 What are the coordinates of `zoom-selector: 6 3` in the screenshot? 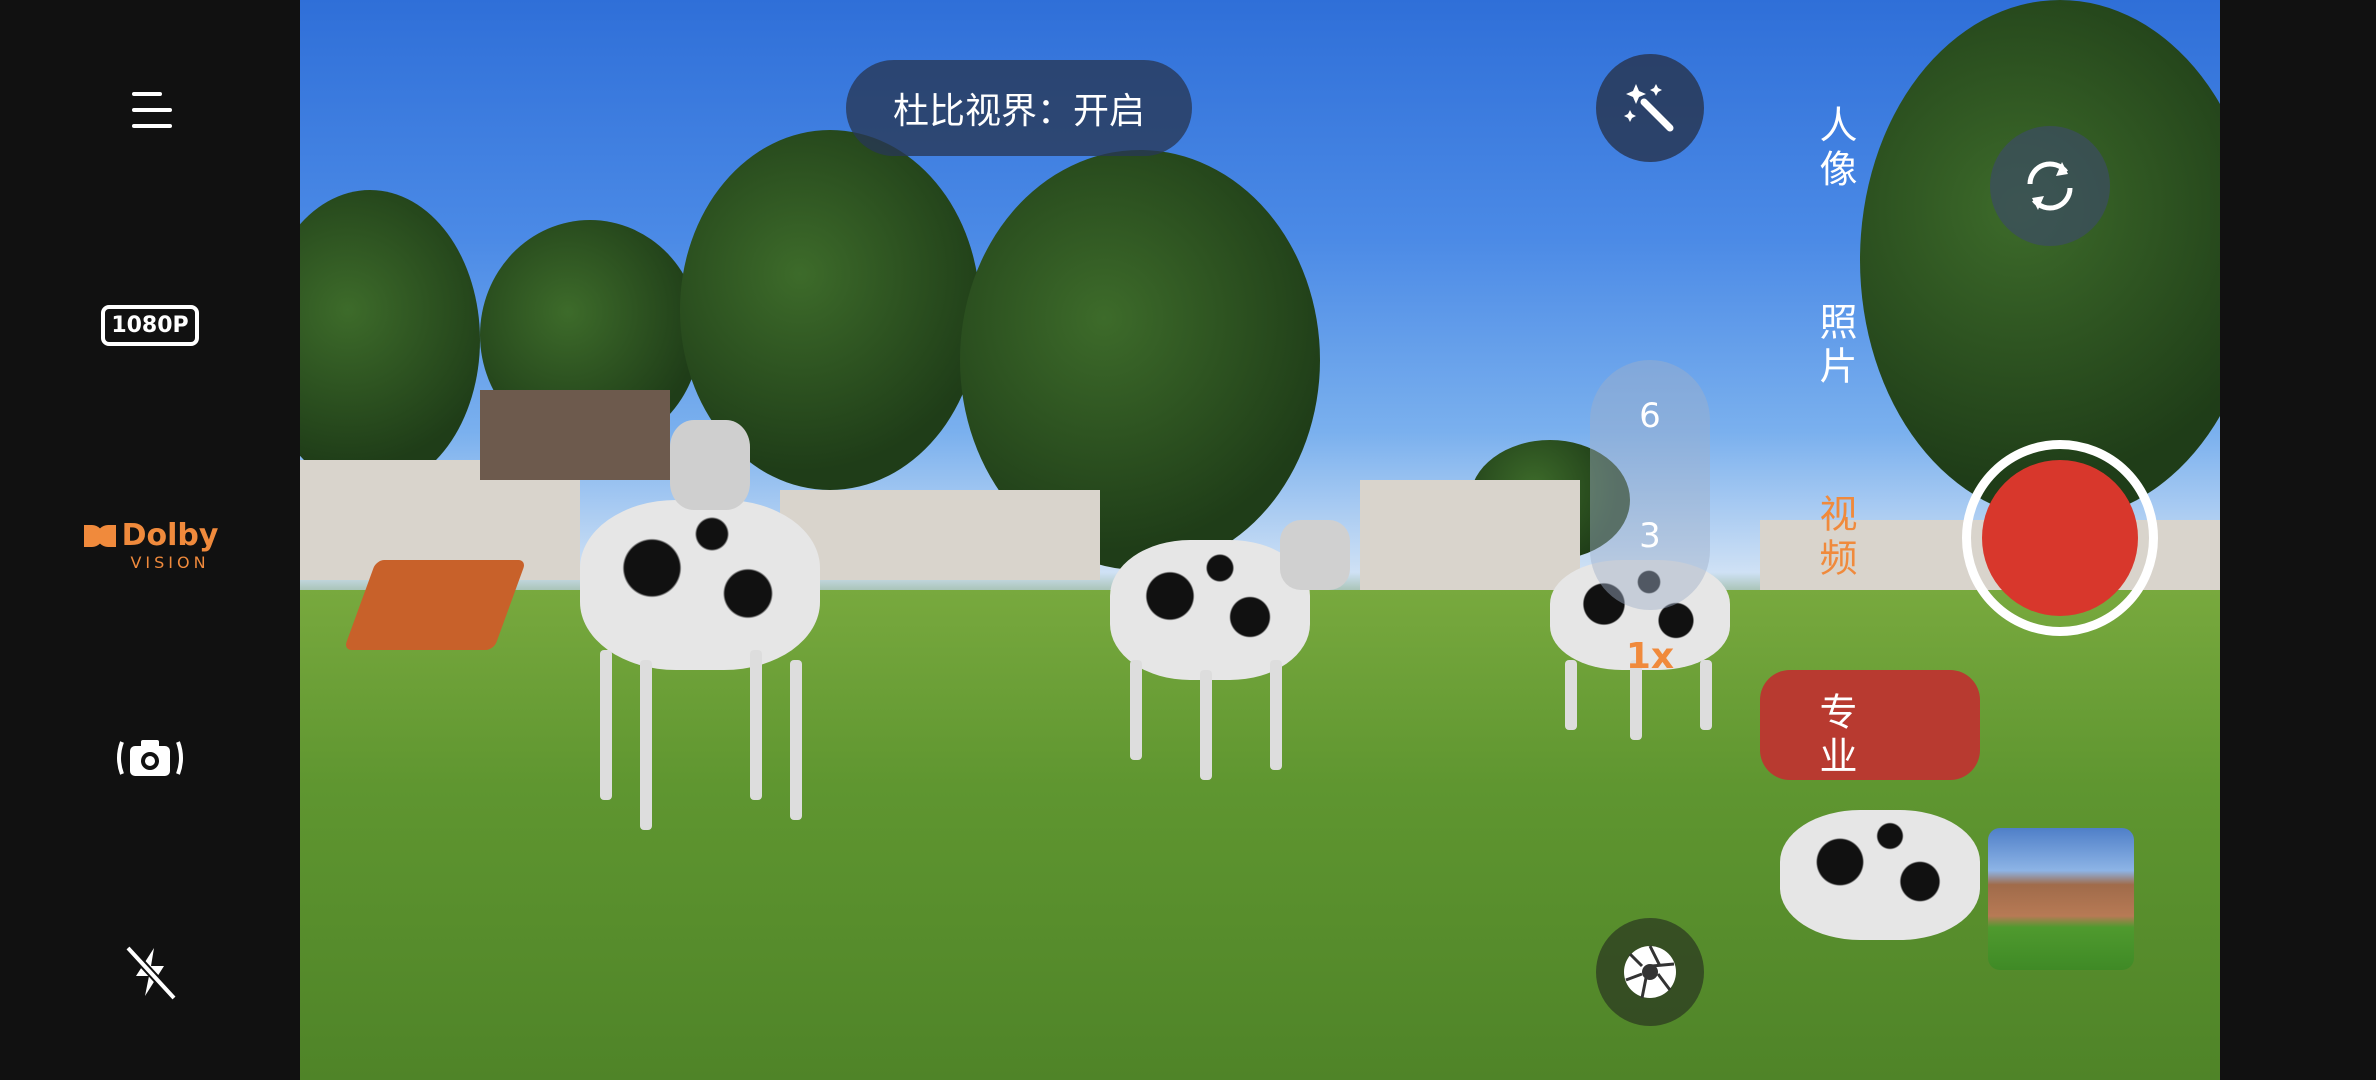 It's located at (1650, 485).